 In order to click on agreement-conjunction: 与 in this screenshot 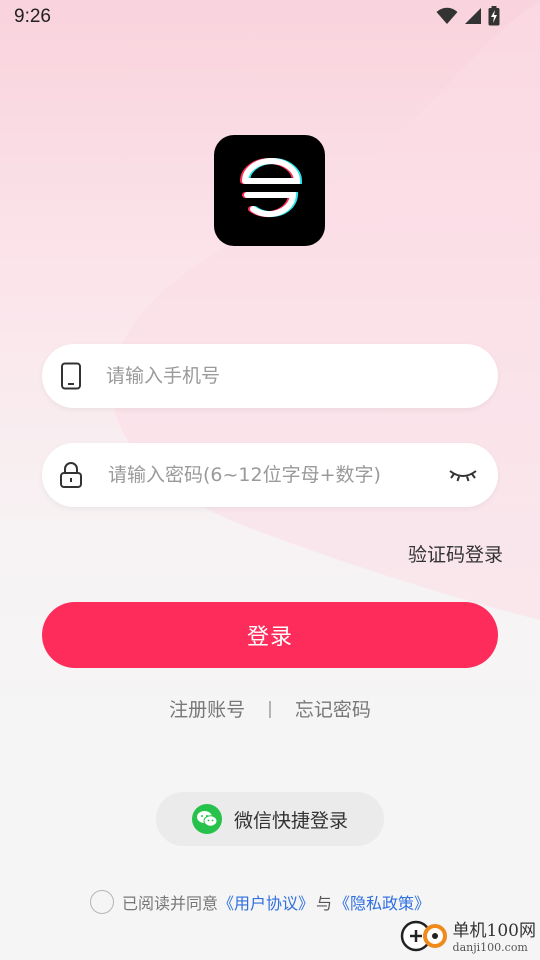, I will do `click(324, 903)`.